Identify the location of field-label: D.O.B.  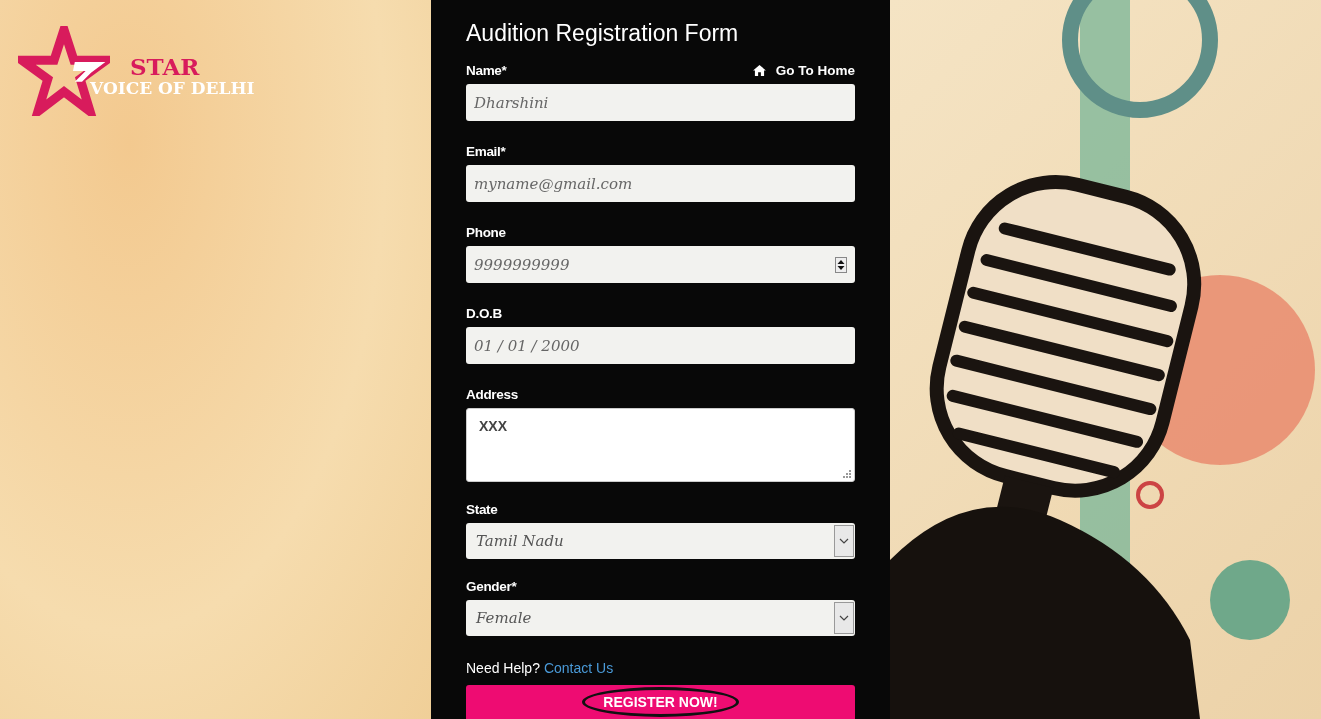
(484, 313).